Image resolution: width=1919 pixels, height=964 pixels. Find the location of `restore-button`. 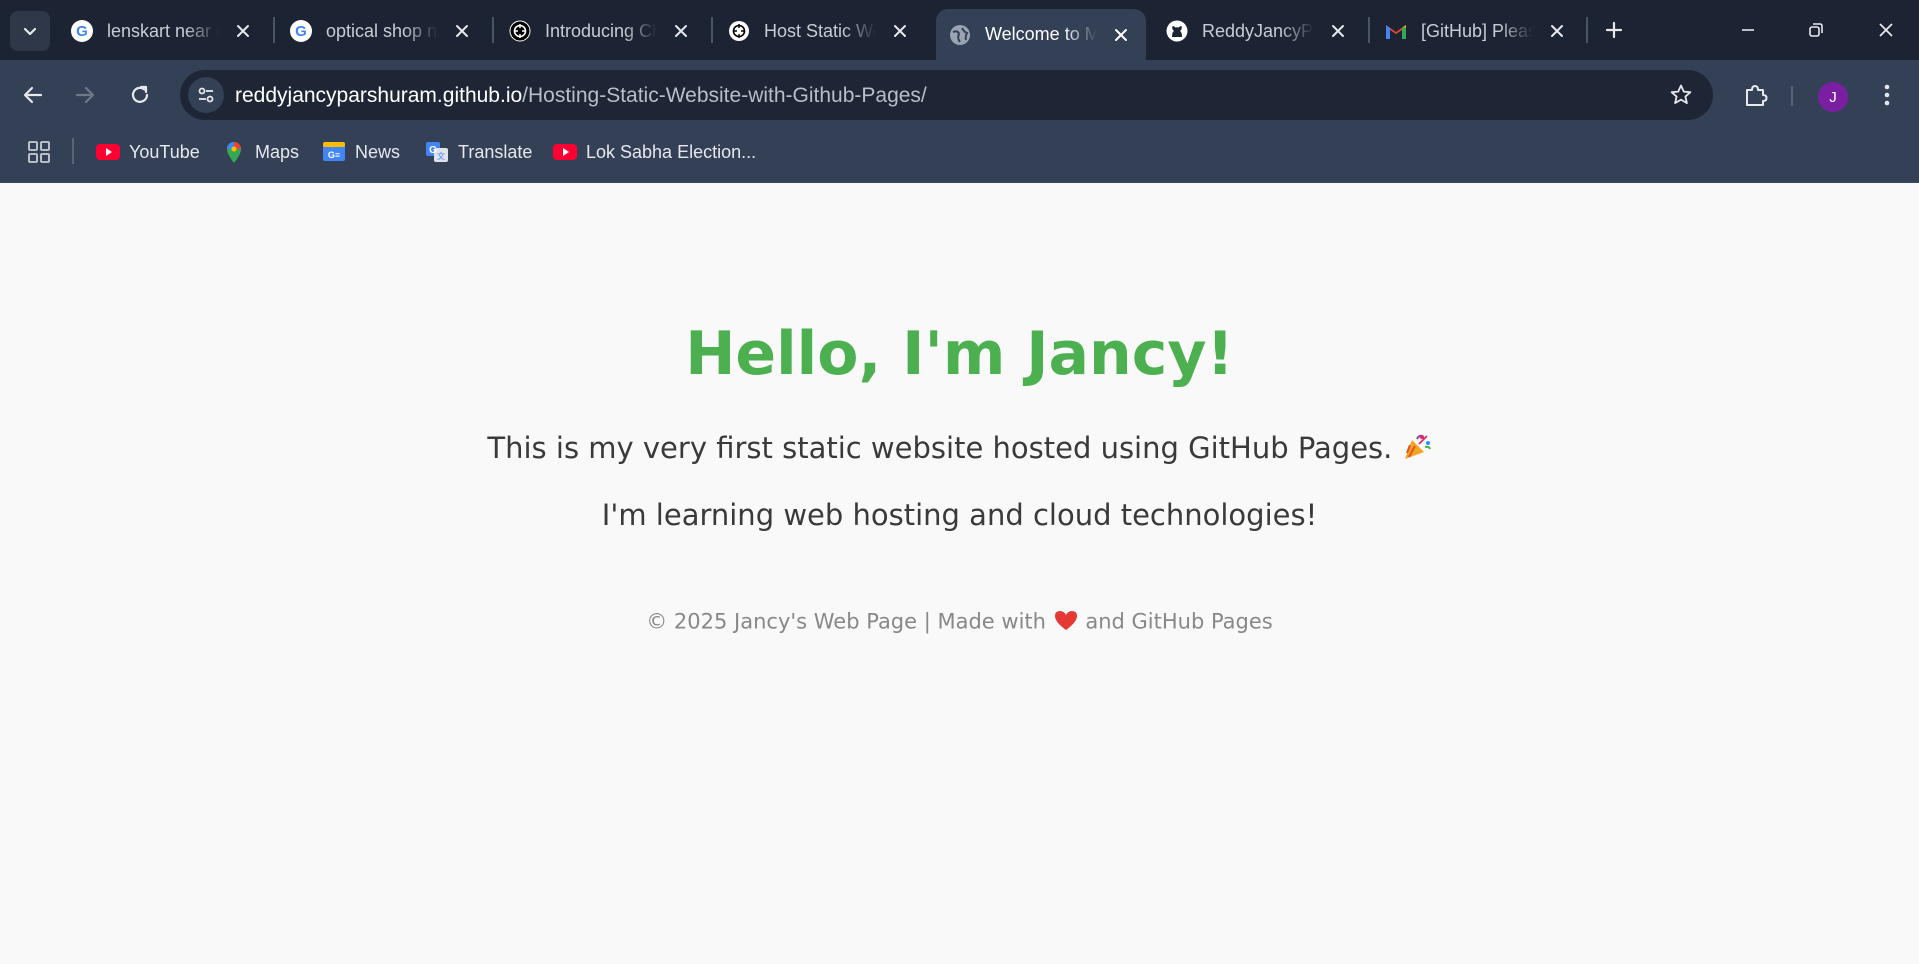

restore-button is located at coordinates (1816, 30).